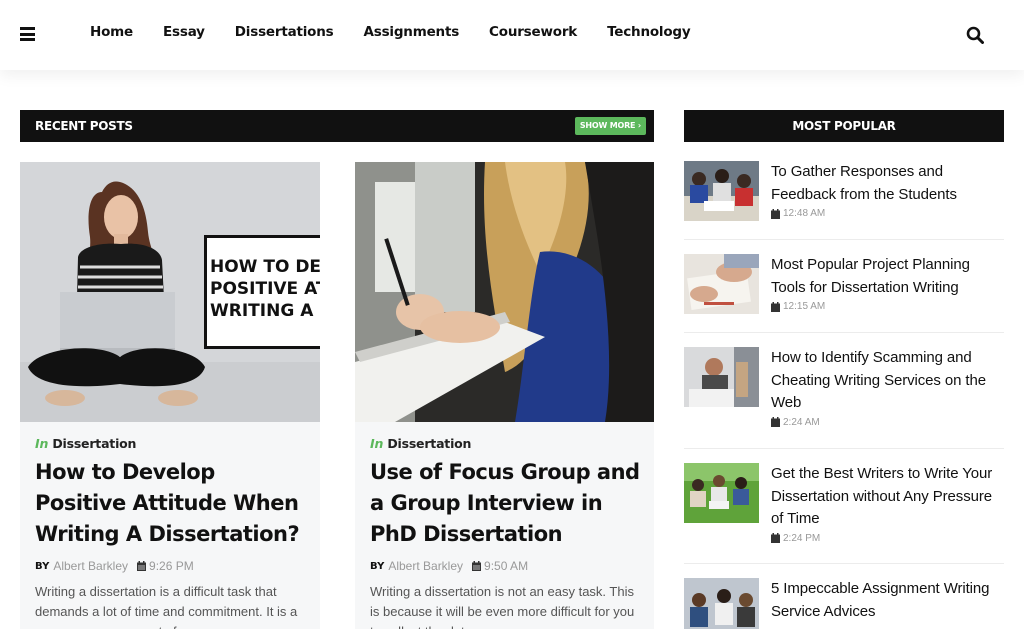 This screenshot has width=1024, height=629. Describe the element at coordinates (887, 538) in the screenshot. I see `popular-meta: 2:24 PM` at that location.